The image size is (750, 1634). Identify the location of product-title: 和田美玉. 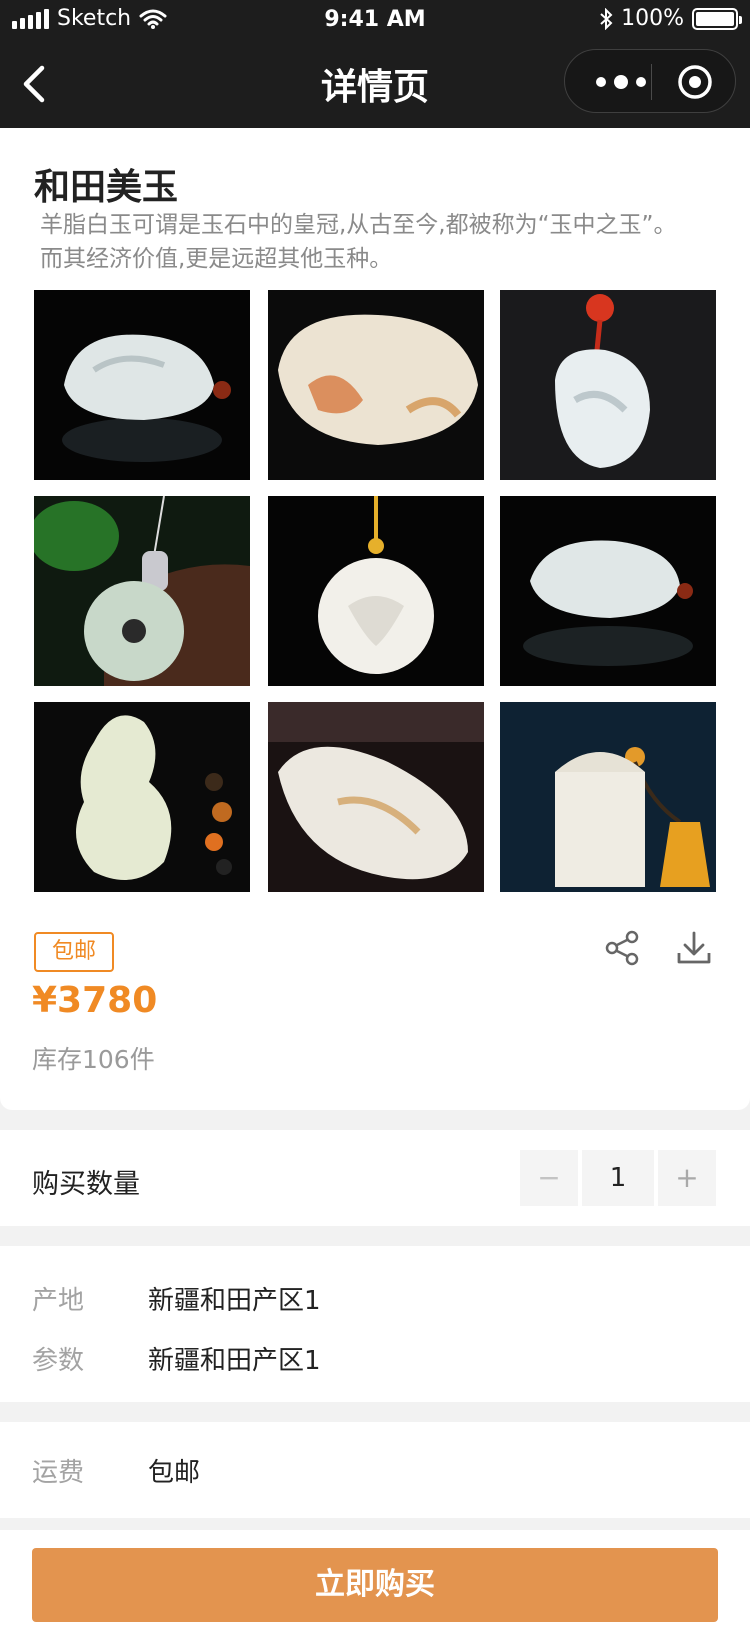
(106, 187).